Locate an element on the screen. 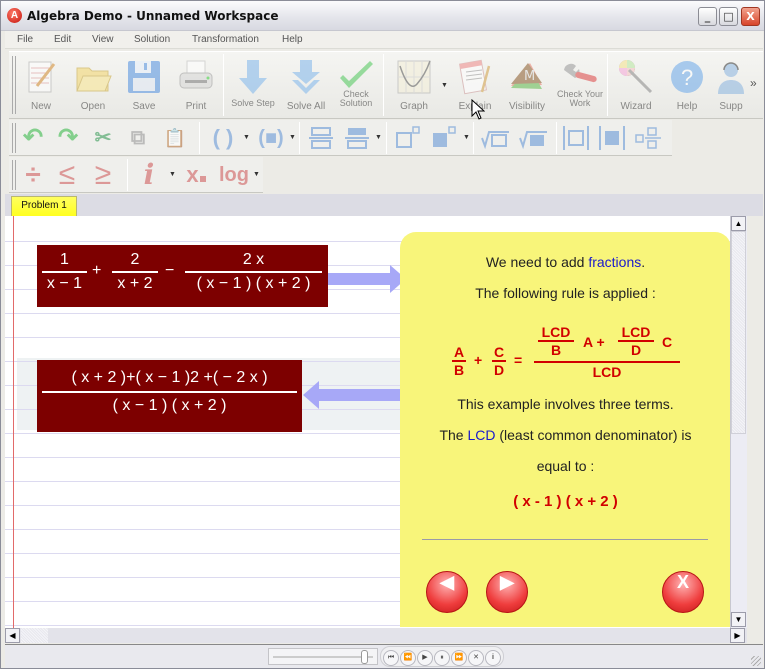 Image resolution: width=765 pixels, height=669 pixels. undo-icon: ↶ is located at coordinates (33, 137).